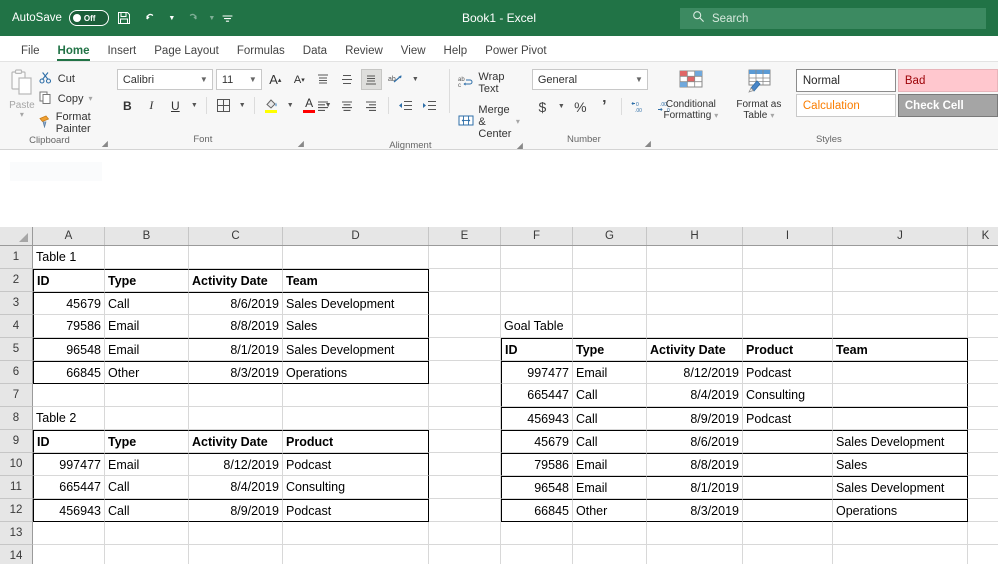  Describe the element at coordinates (347, 105) in the screenshot. I see `align-center-icon` at that location.